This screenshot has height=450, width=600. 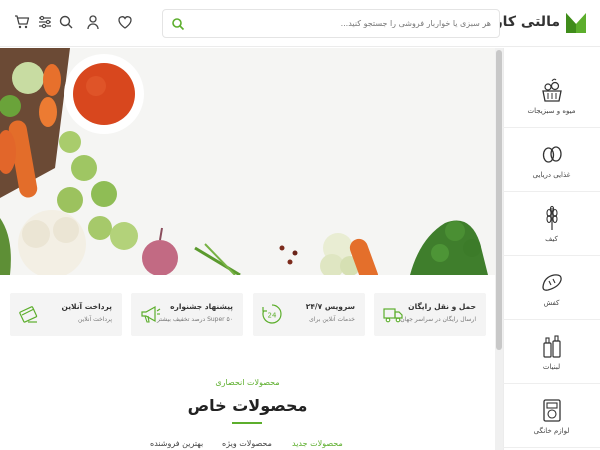 What do you see at coordinates (247, 382) in the screenshot?
I see `section-subtitle: محصولات انحصاری` at bounding box center [247, 382].